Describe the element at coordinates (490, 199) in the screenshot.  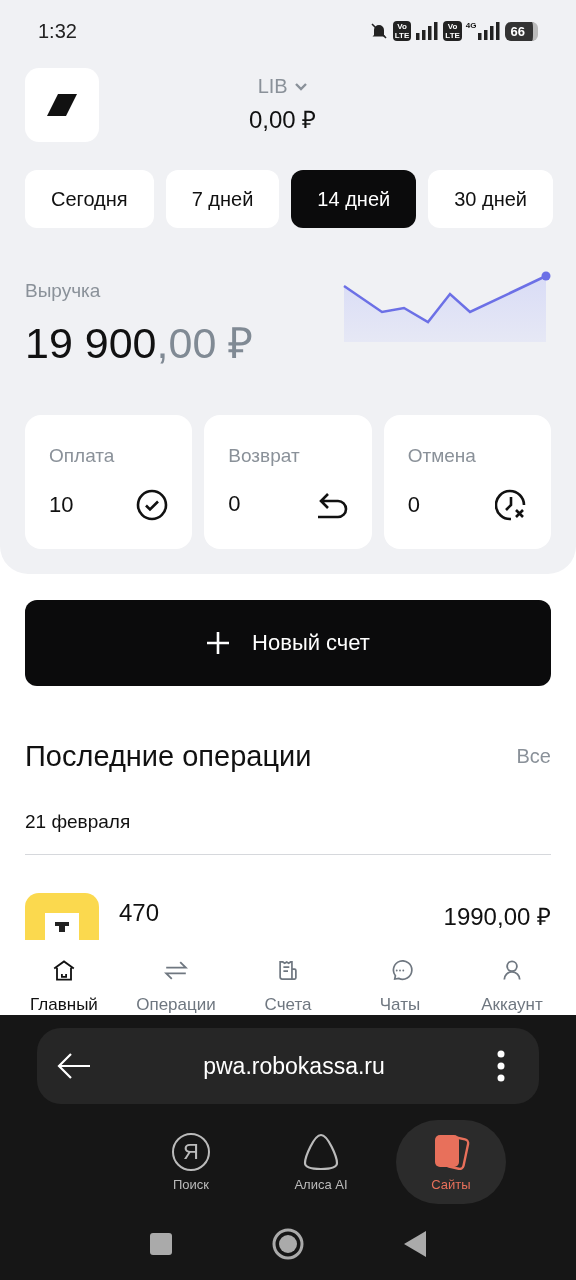
I see `period-tab: 30 дней` at that location.